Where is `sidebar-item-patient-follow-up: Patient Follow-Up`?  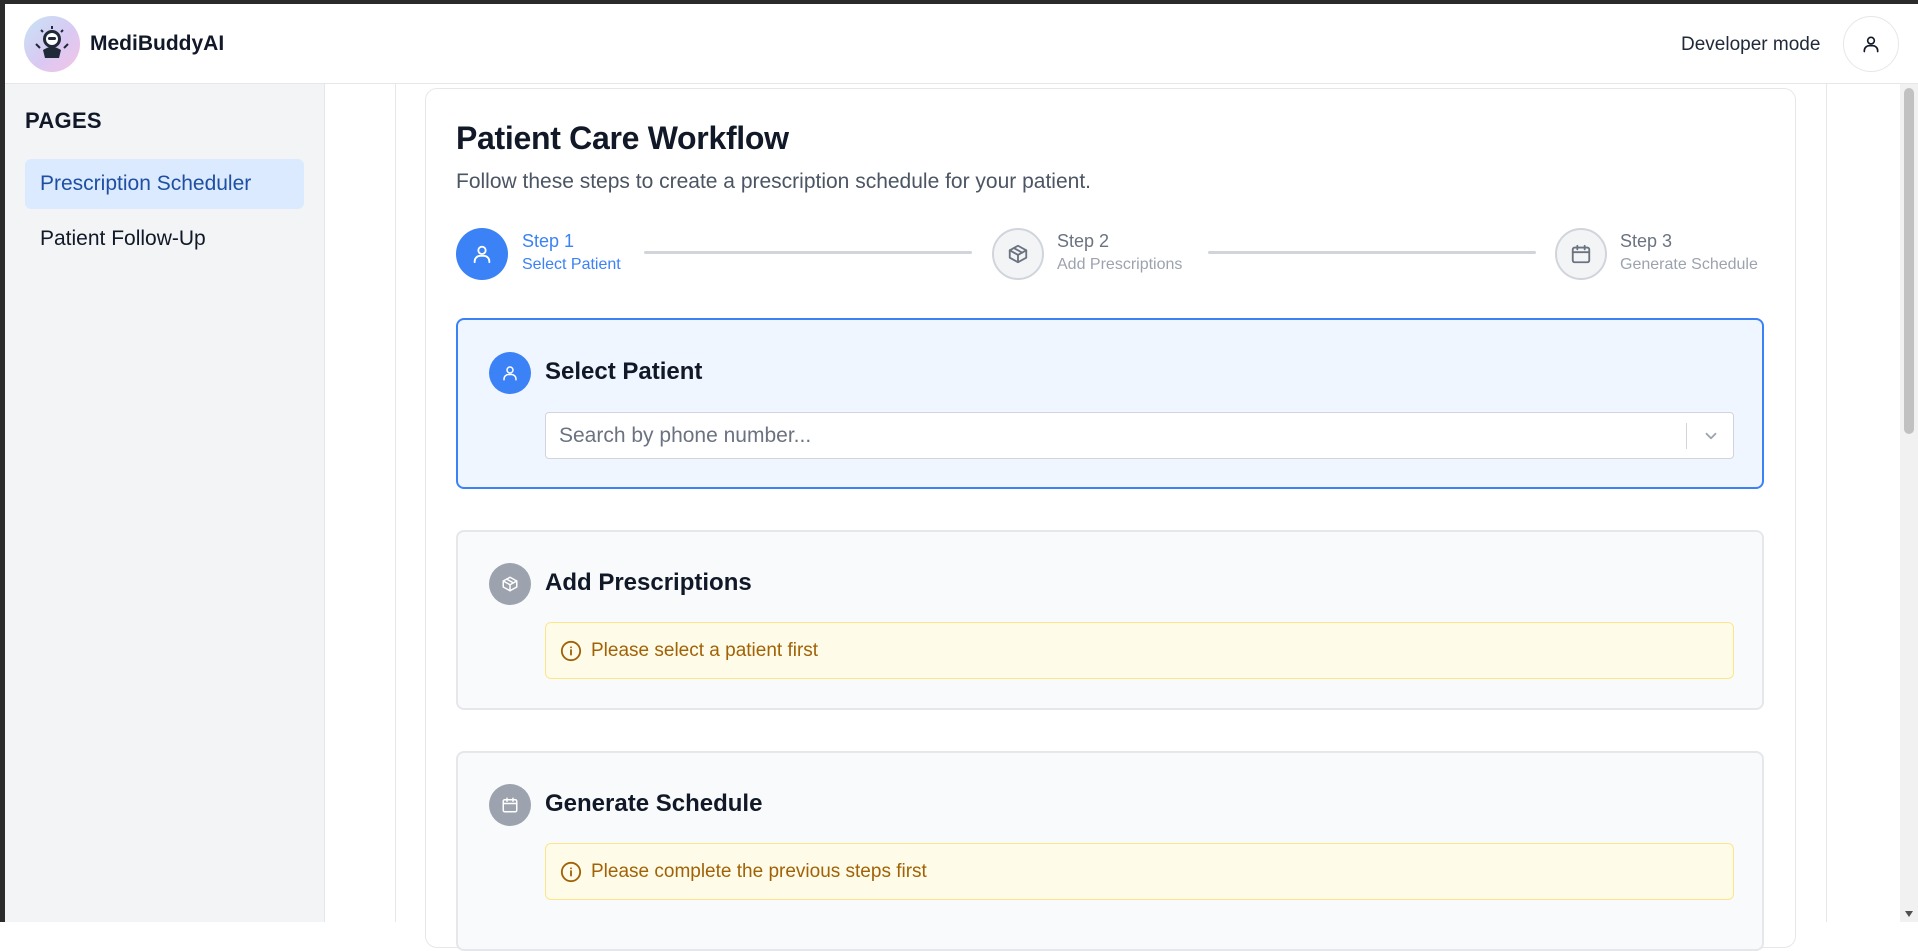 sidebar-item-patient-follow-up: Patient Follow-Up is located at coordinates (164, 239).